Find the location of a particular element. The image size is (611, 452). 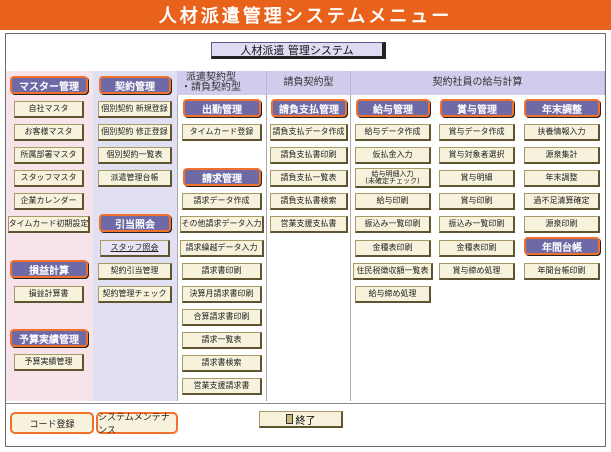

bonus-denomination-button: 金種表印刷 is located at coordinates (477, 248).